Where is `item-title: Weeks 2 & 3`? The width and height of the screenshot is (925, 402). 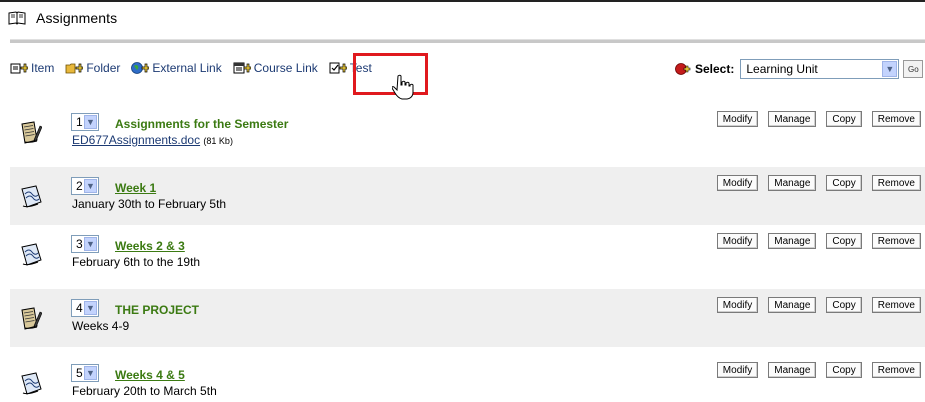
item-title: Weeks 2 & 3 is located at coordinates (150, 246).